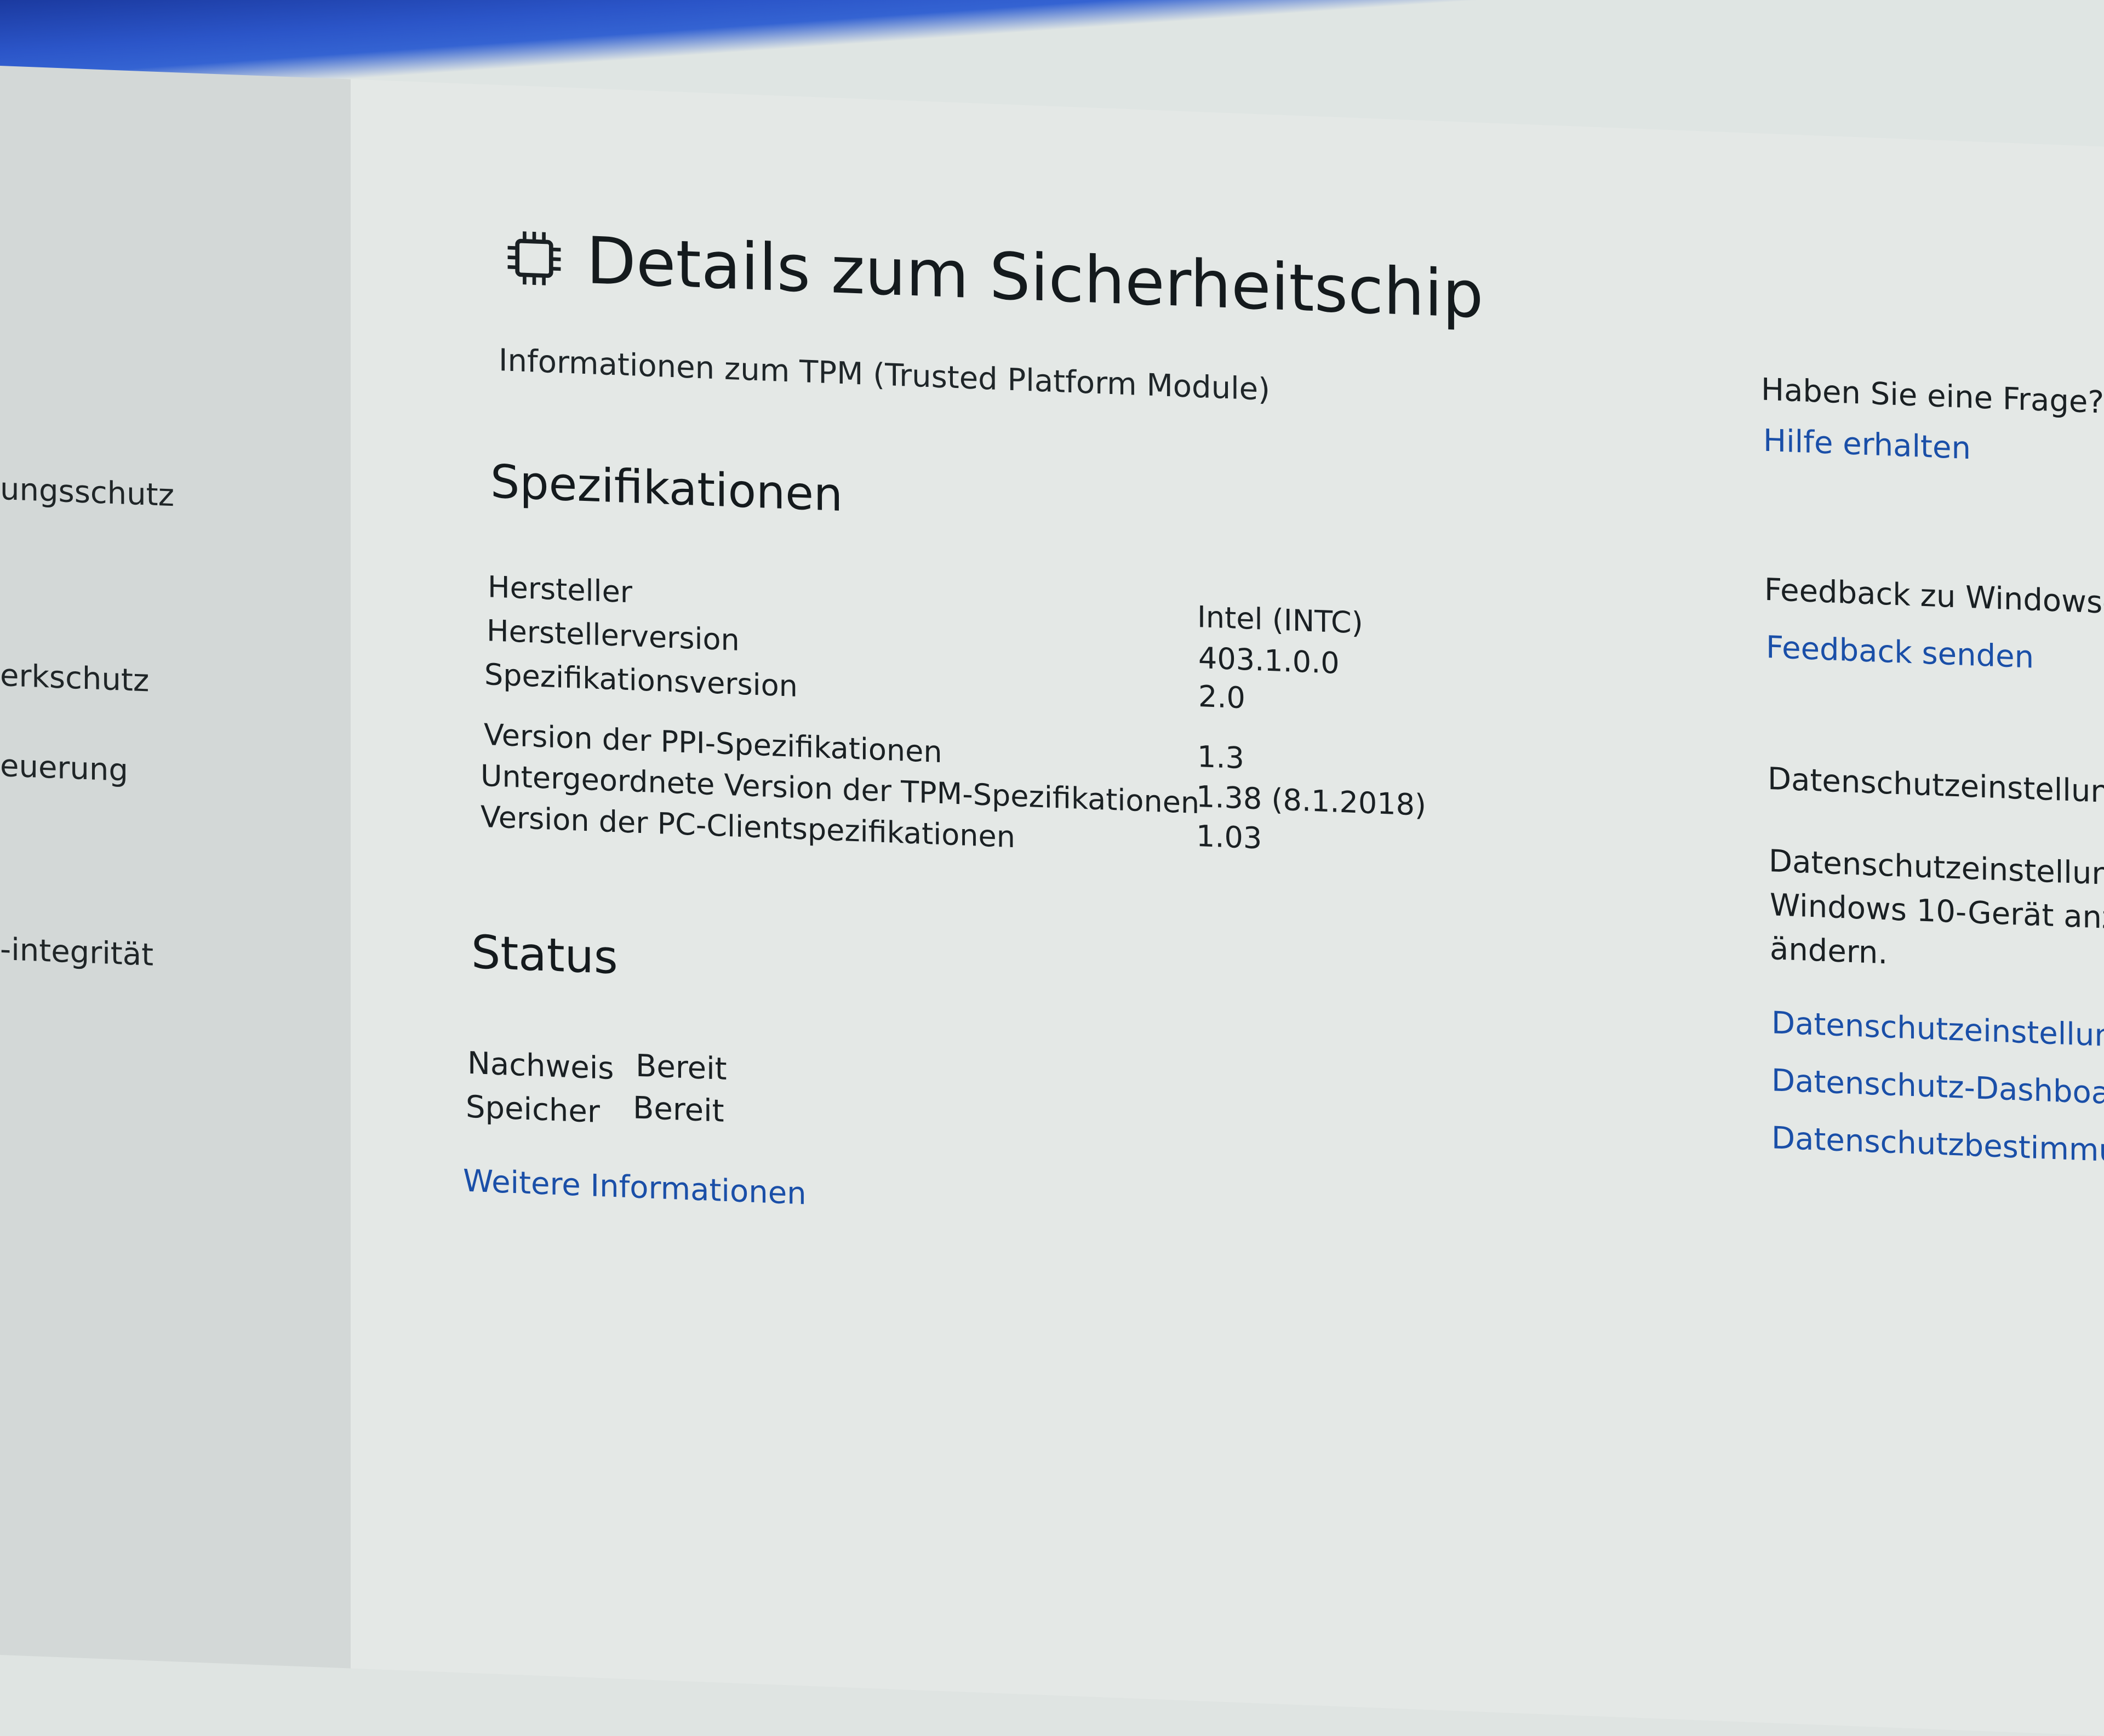 The height and width of the screenshot is (1736, 2104). I want to click on status-value-attestation: Bereit, so click(681, 1068).